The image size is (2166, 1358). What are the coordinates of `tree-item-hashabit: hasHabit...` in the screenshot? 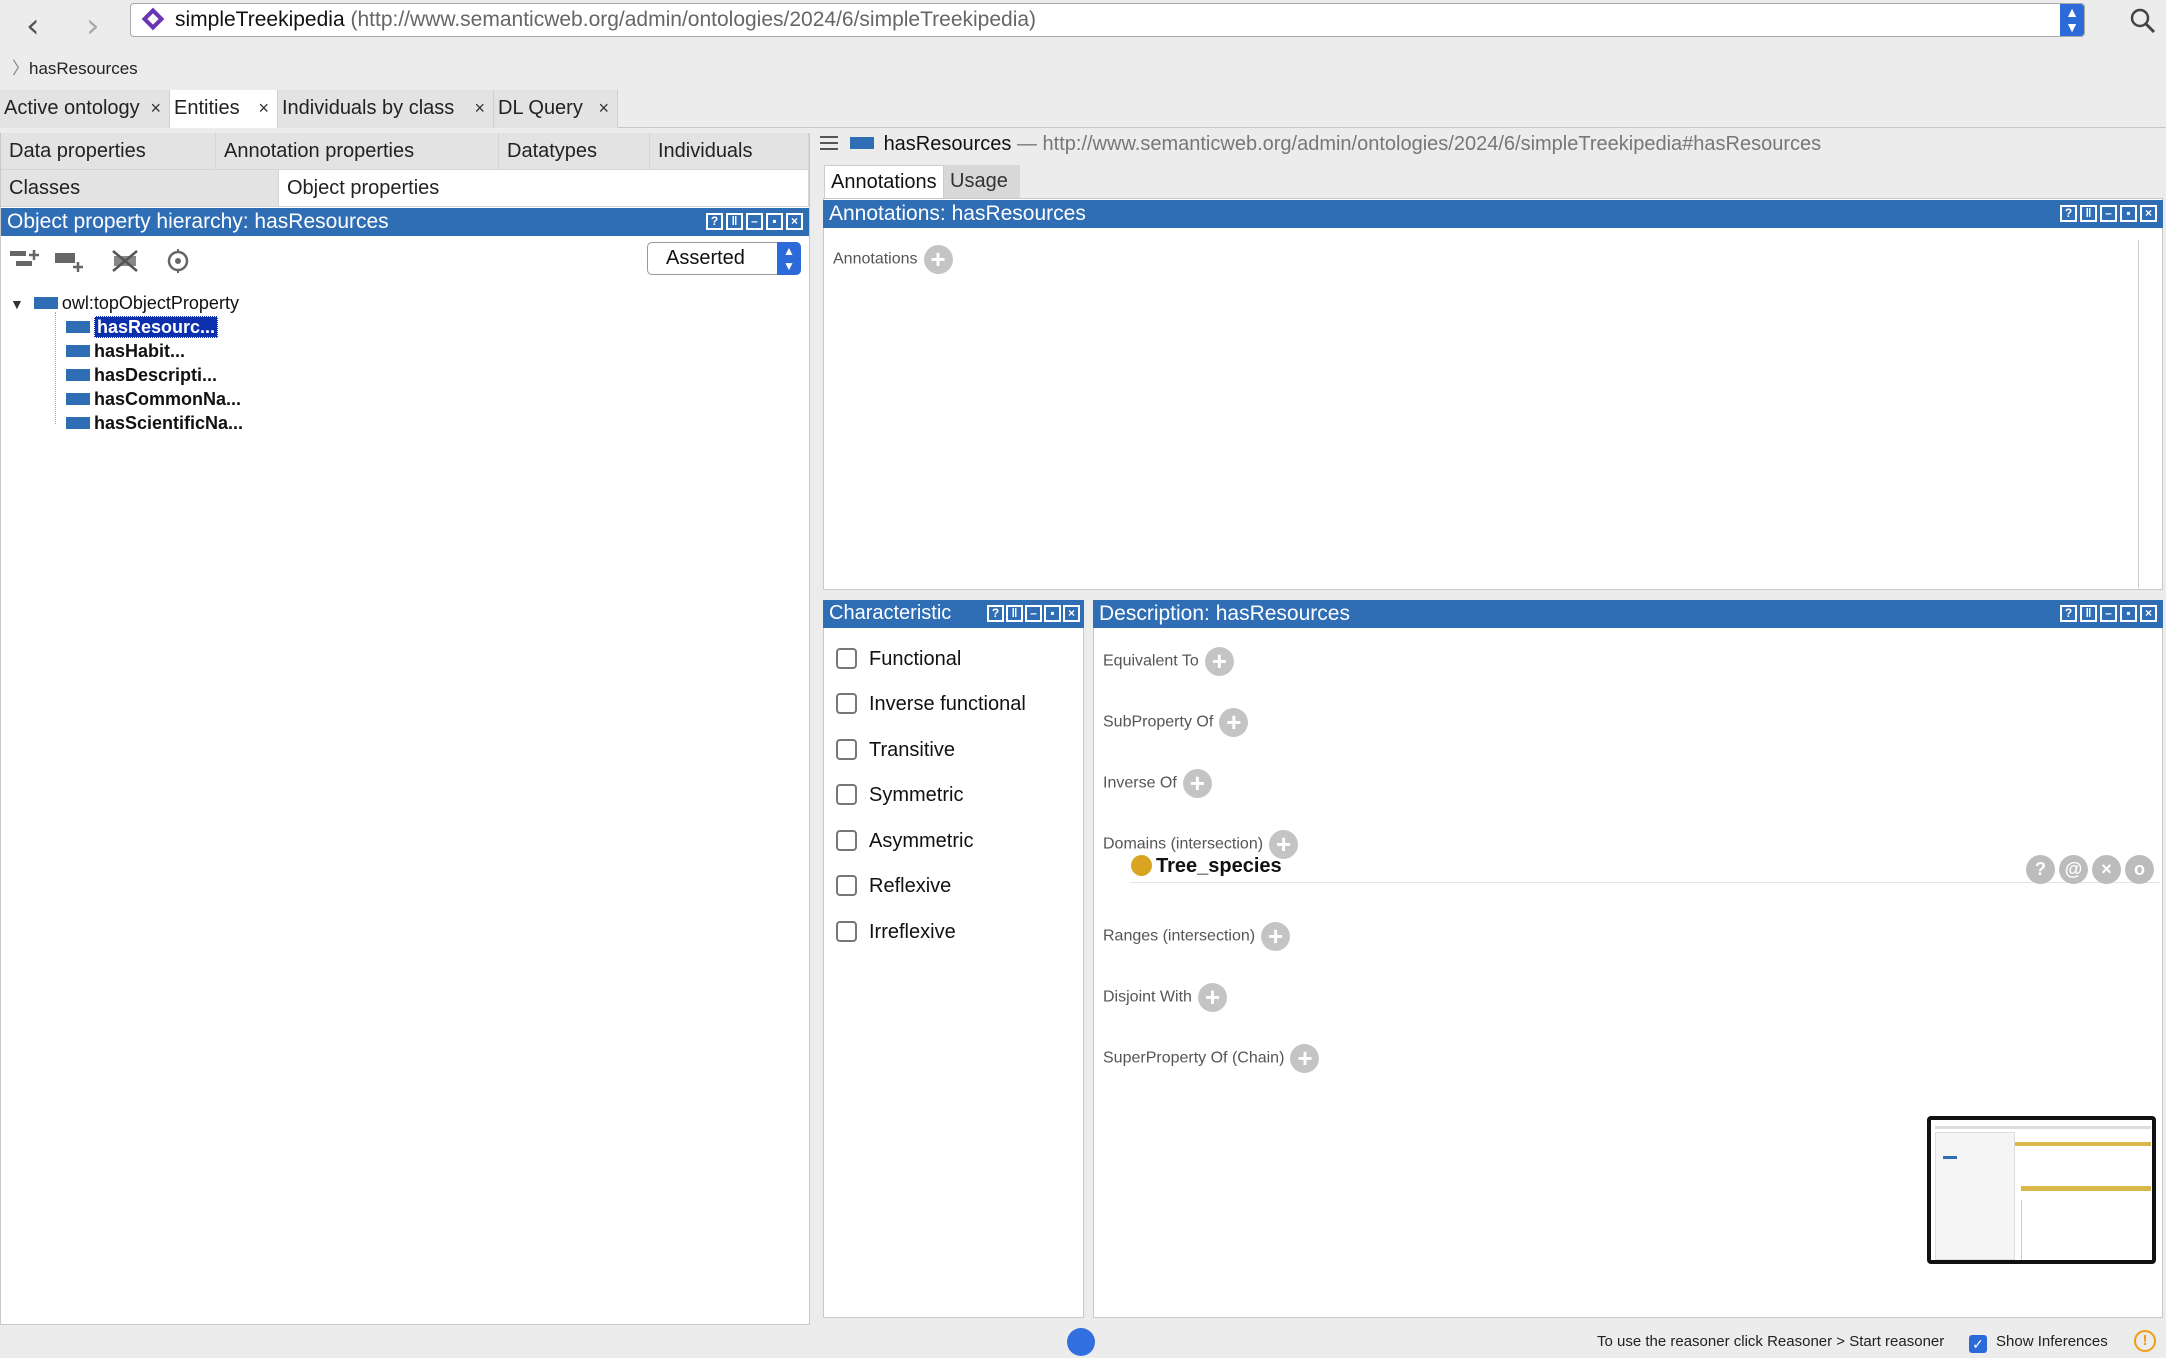 It's located at (125, 351).